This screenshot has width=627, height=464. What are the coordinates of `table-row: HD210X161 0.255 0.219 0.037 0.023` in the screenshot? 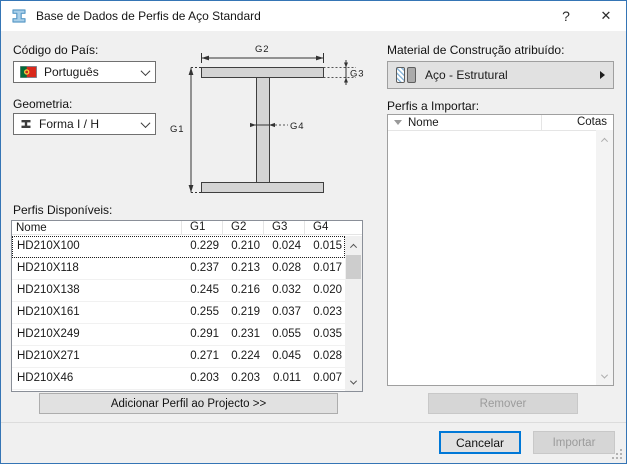 It's located at (178, 313).